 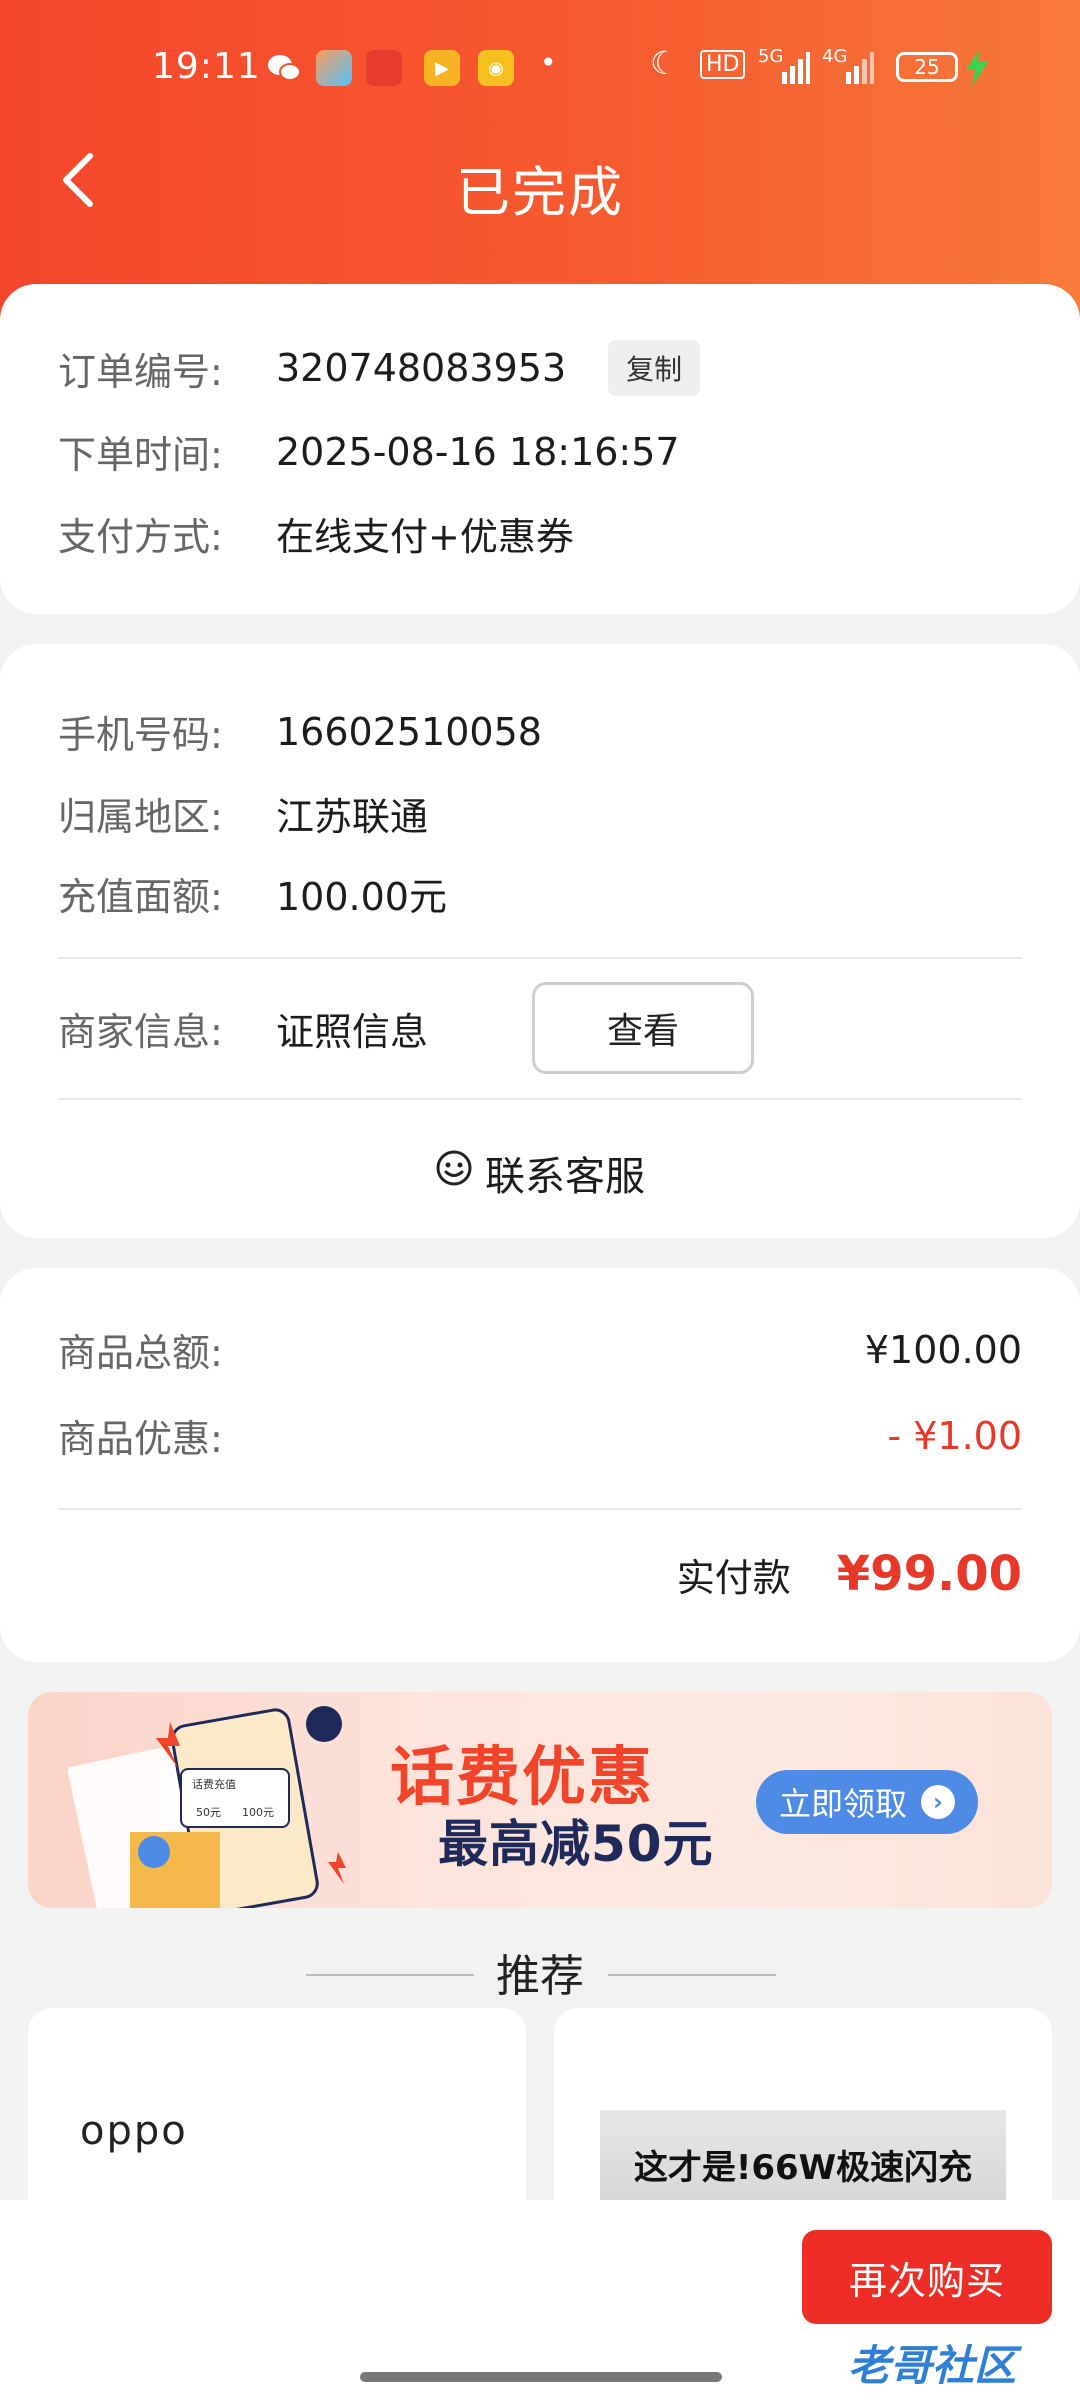 What do you see at coordinates (421, 368) in the screenshot?
I see `order-number-value: 320748083953` at bounding box center [421, 368].